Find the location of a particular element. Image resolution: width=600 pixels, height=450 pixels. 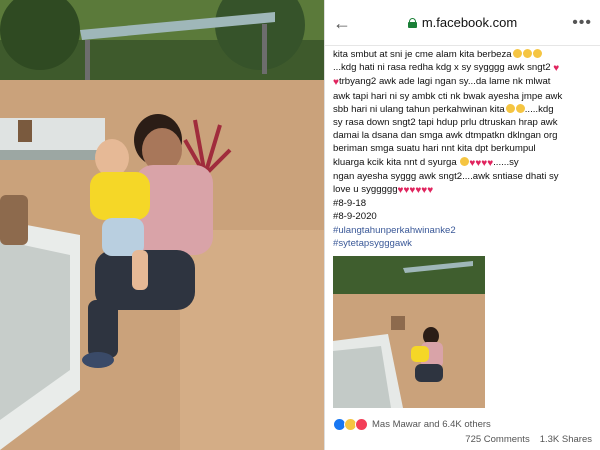

more-dots-icon: ••• is located at coordinates (582, 23).